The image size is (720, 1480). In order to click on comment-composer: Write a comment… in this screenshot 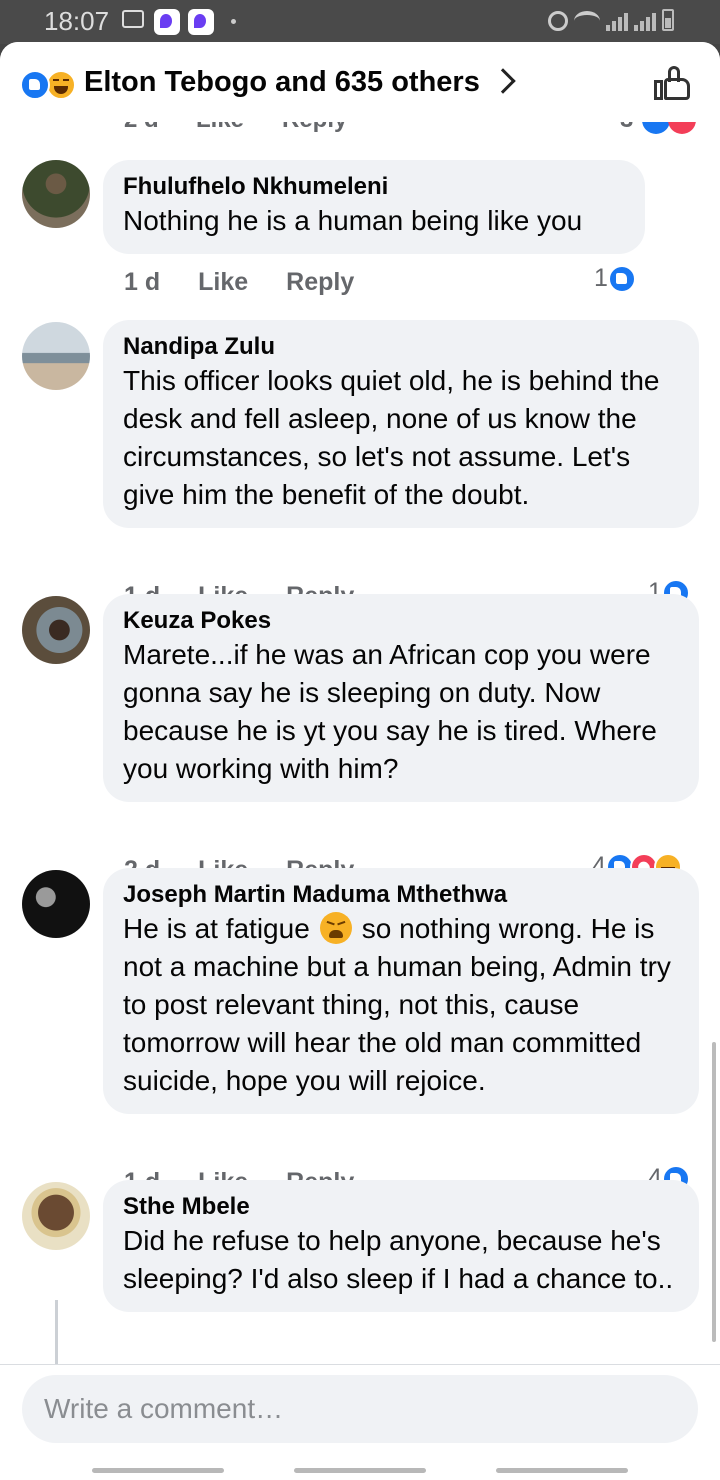, I will do `click(360, 1422)`.